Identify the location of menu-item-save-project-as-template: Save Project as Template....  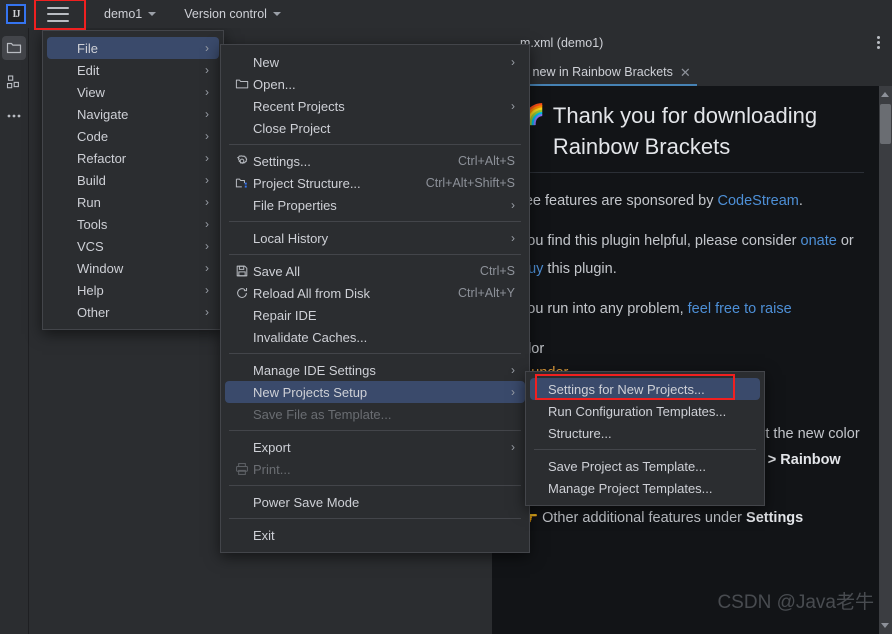
(645, 466).